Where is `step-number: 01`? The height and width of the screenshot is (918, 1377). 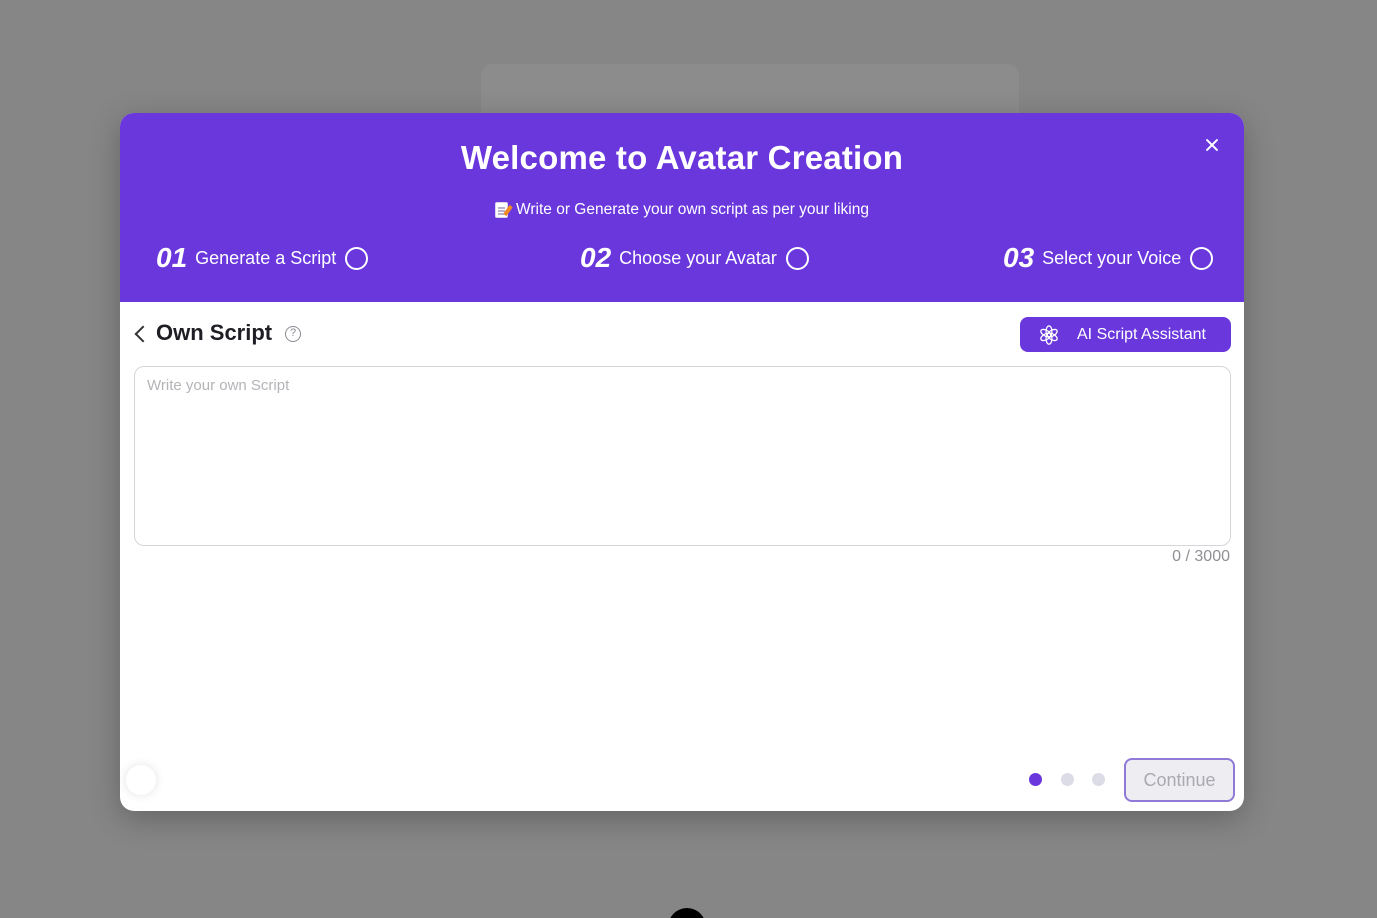 step-number: 01 is located at coordinates (172, 257).